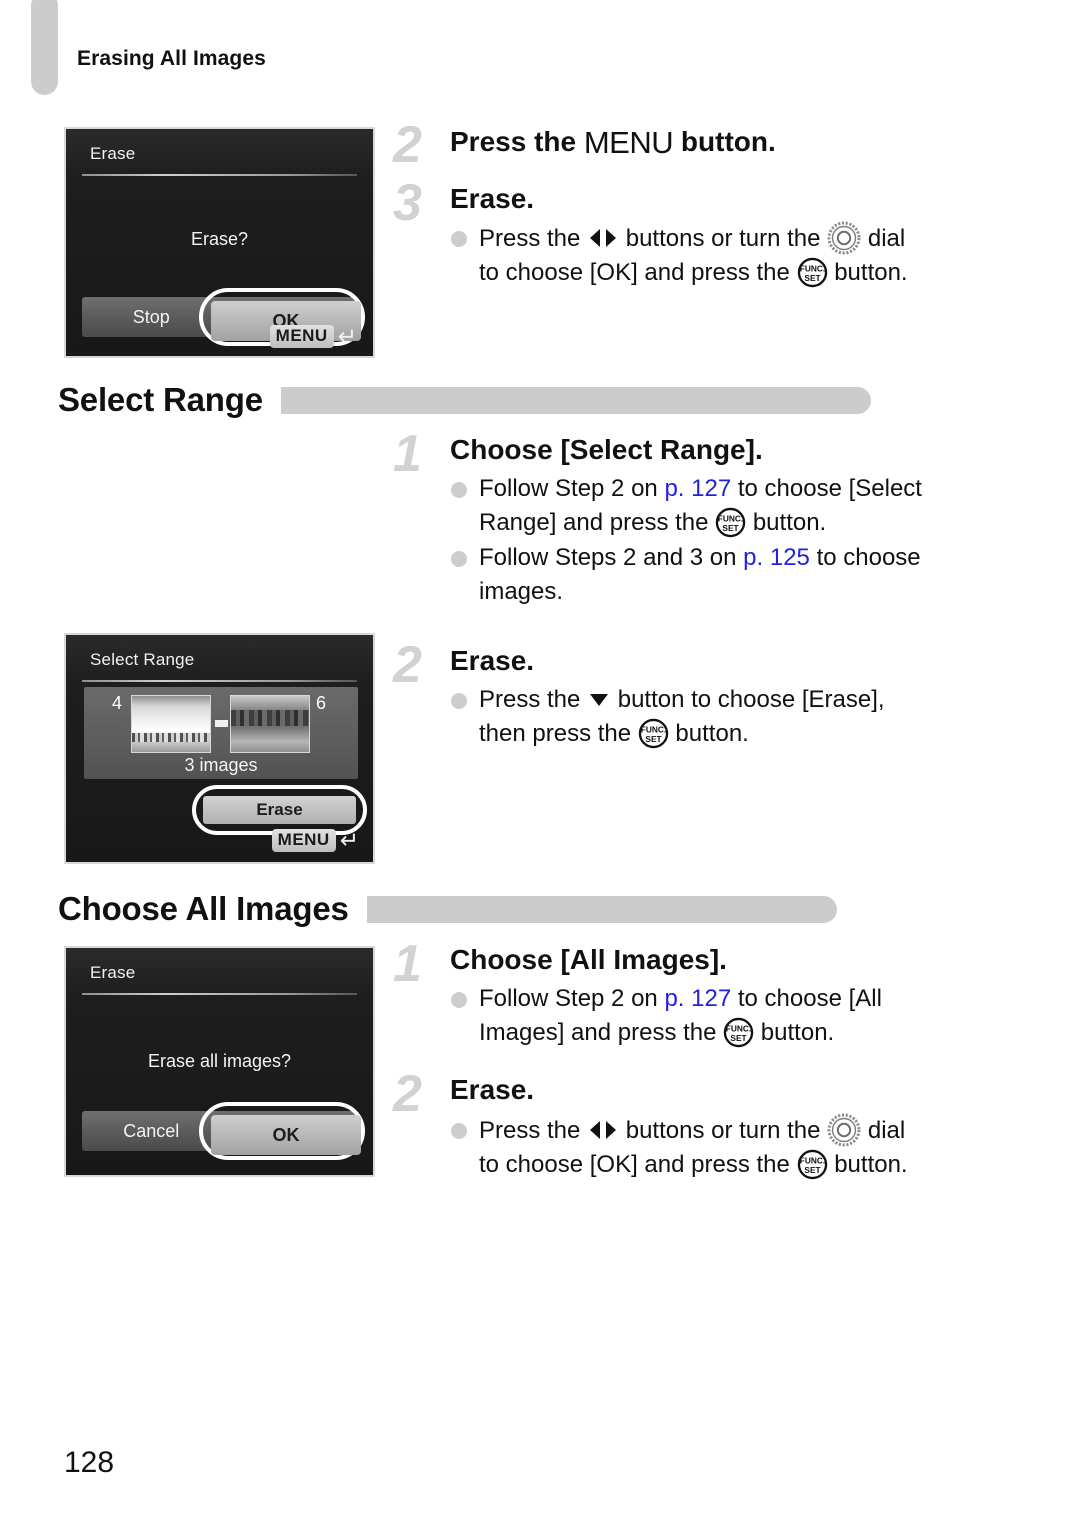 This screenshot has width=1080, height=1521. Describe the element at coordinates (315, 840) in the screenshot. I see `menu-return-hint: MENU ↵` at that location.